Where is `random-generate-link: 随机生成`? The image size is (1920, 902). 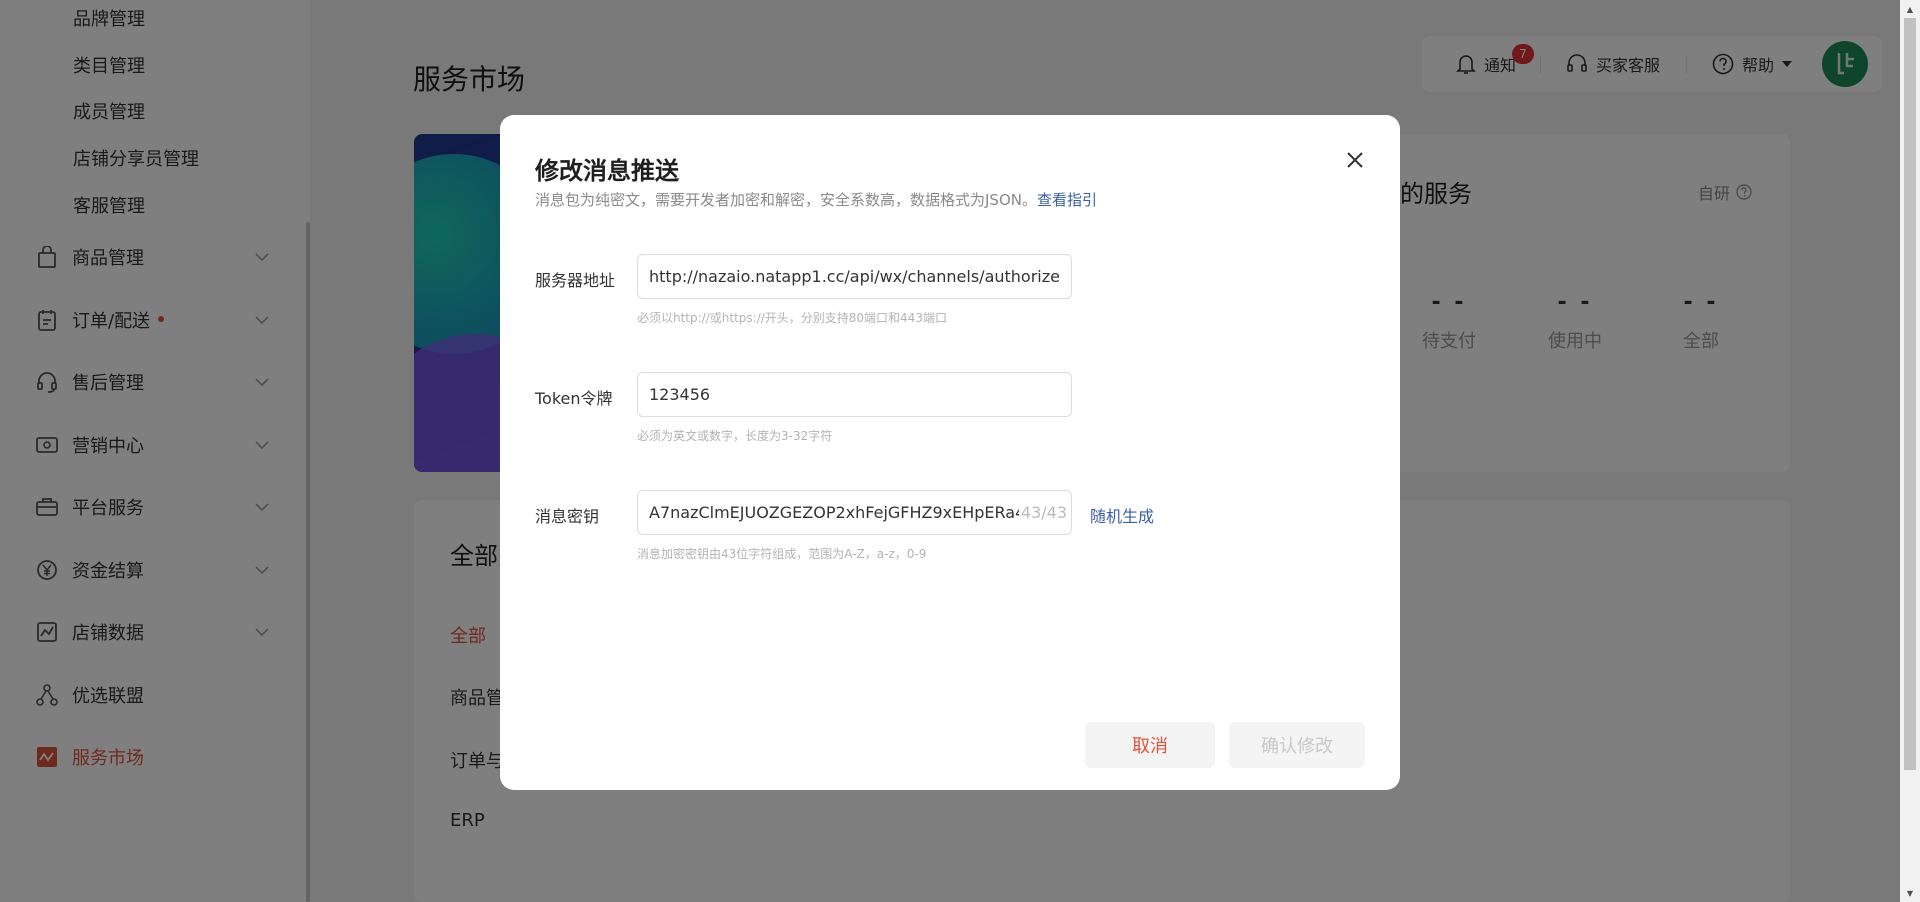
random-generate-link: 随机生成 is located at coordinates (1122, 515).